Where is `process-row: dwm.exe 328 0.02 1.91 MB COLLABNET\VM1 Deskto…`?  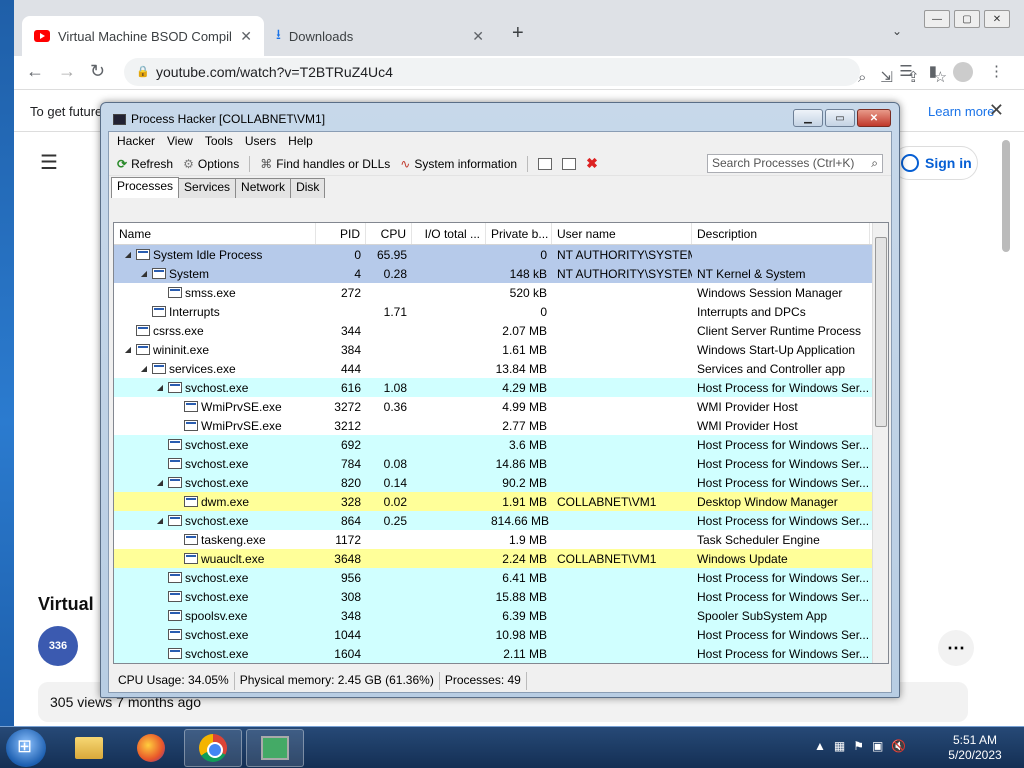
process-row: dwm.exe 328 0.02 1.91 MB COLLABNET\VM1 Deskto… is located at coordinates (501, 501).